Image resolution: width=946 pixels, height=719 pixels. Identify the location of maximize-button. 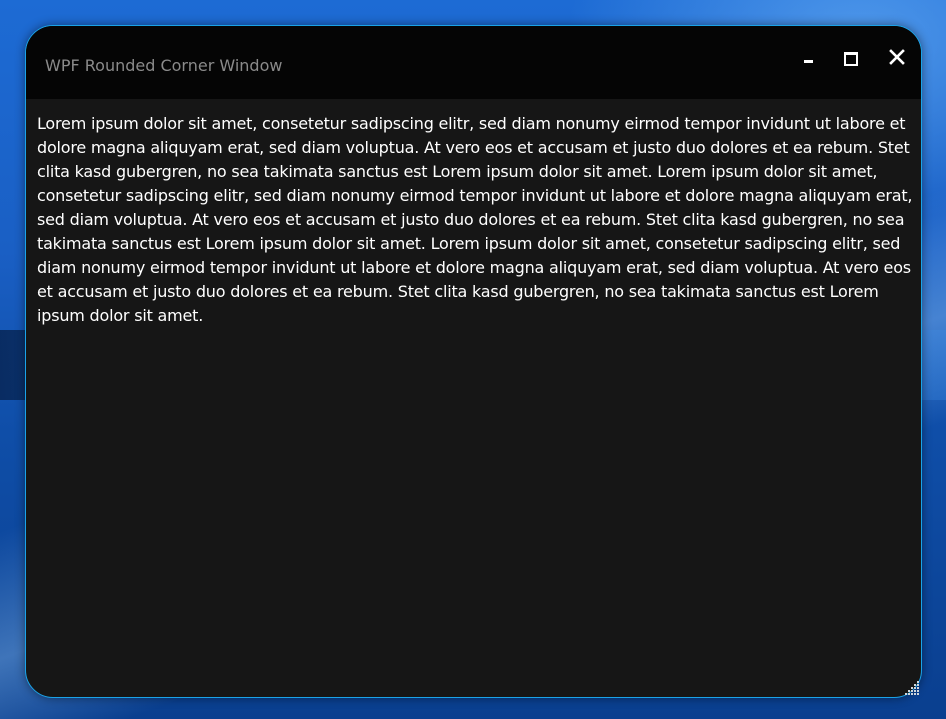
(851, 59).